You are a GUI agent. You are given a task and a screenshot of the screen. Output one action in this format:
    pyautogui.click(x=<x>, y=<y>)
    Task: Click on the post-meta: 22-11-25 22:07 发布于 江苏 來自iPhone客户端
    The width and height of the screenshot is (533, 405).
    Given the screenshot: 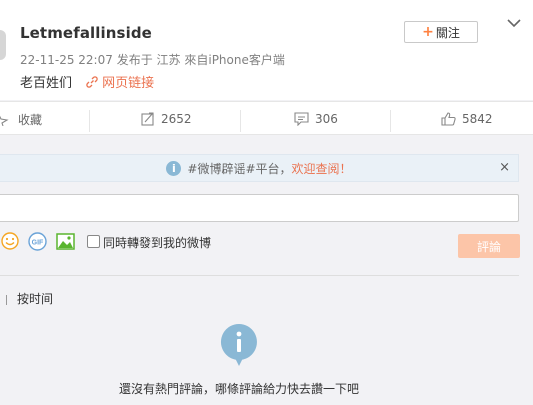 What is the action you would take?
    pyautogui.click(x=152, y=59)
    